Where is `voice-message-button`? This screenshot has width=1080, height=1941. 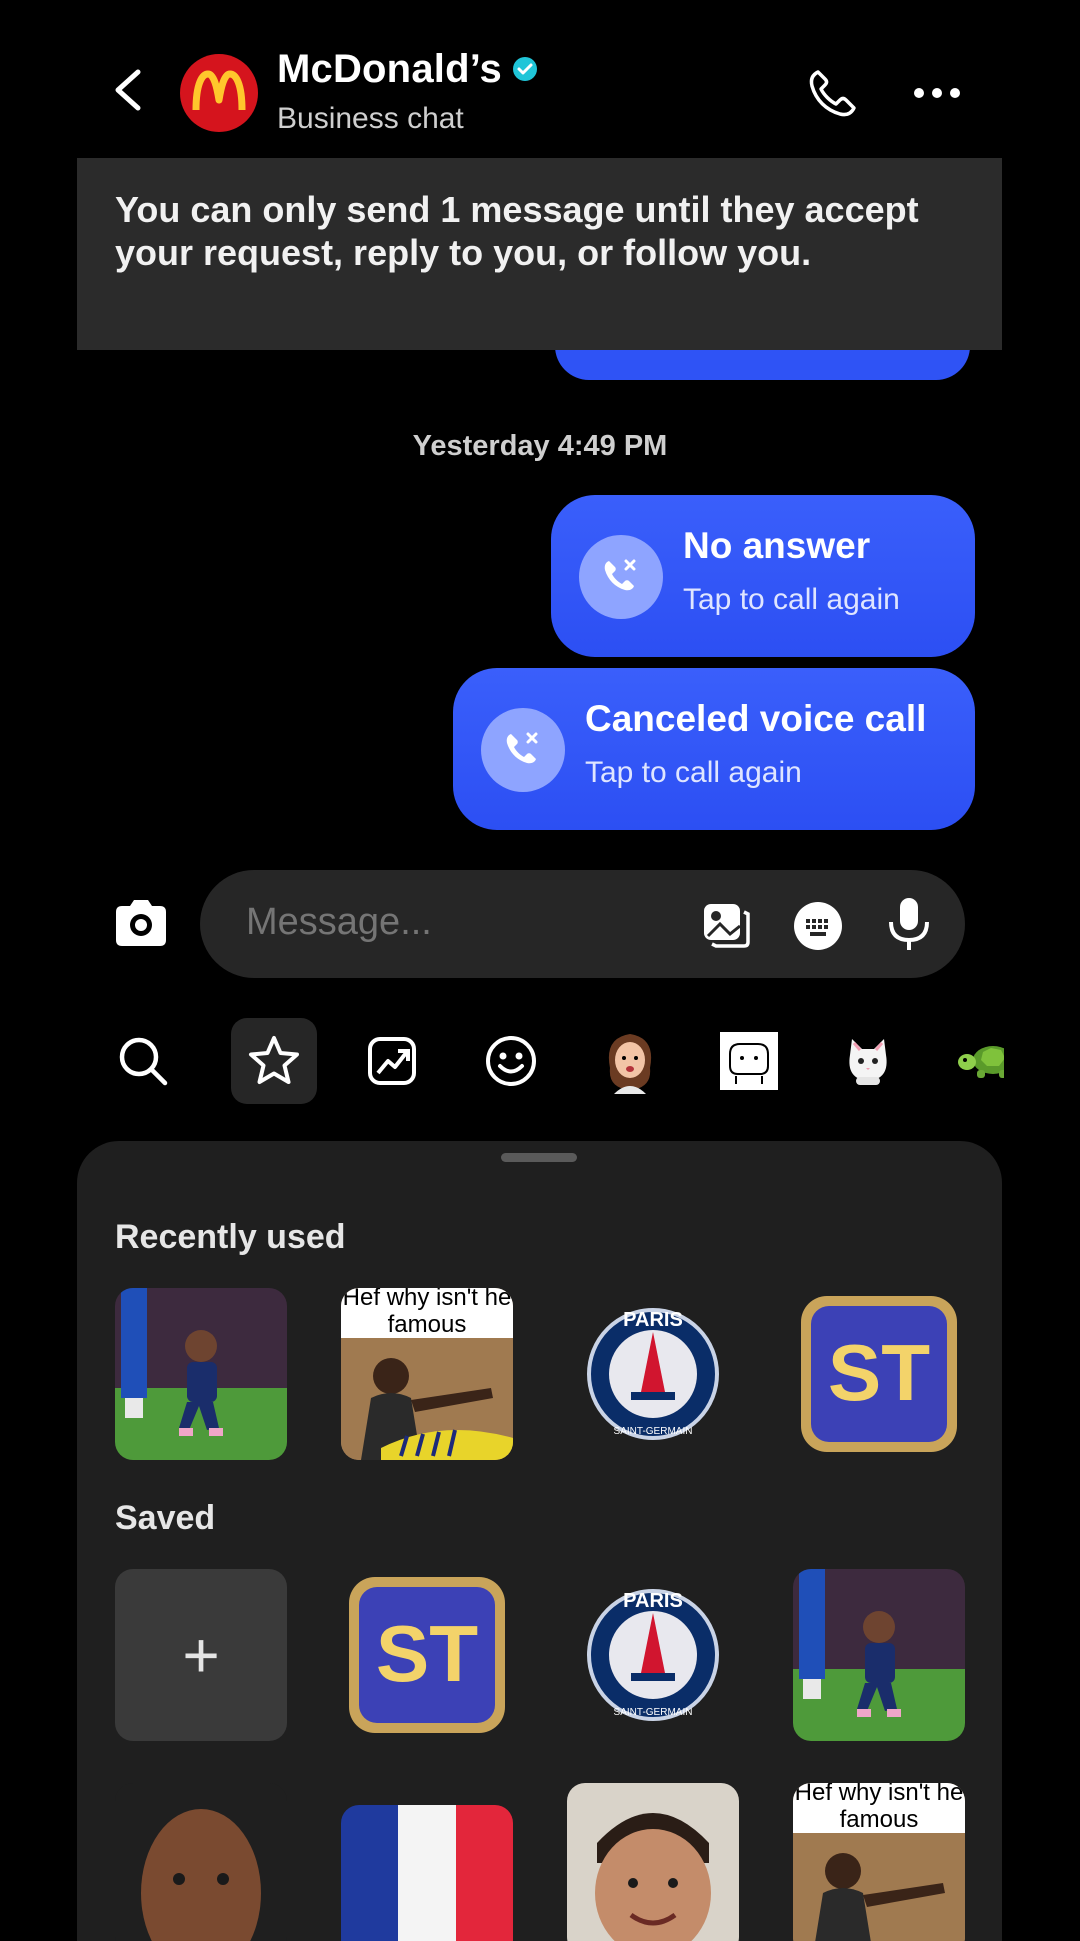 voice-message-button is located at coordinates (909, 924).